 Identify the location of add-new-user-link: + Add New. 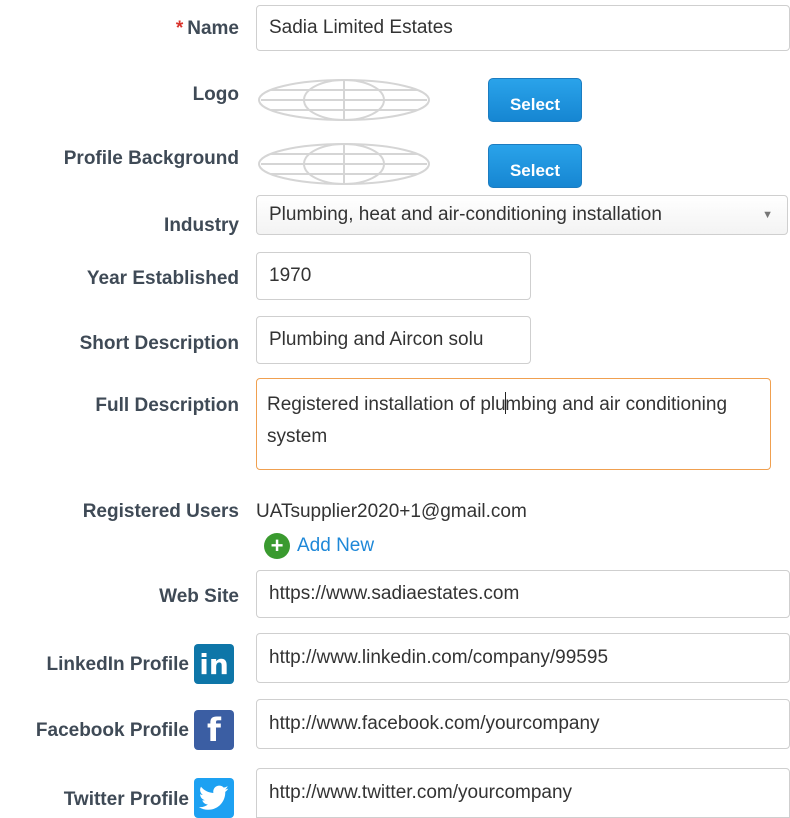
(319, 546).